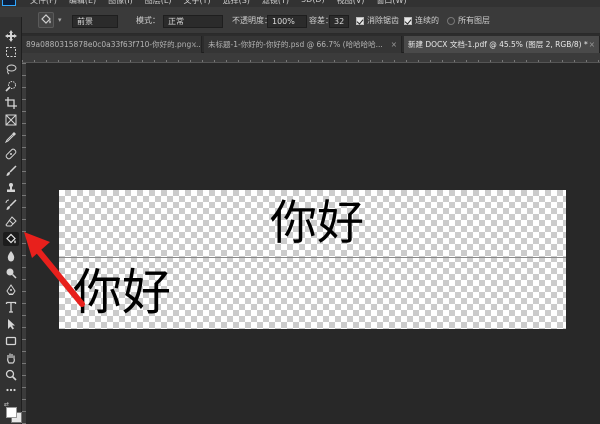  I want to click on dodge-tool, so click(11, 273).